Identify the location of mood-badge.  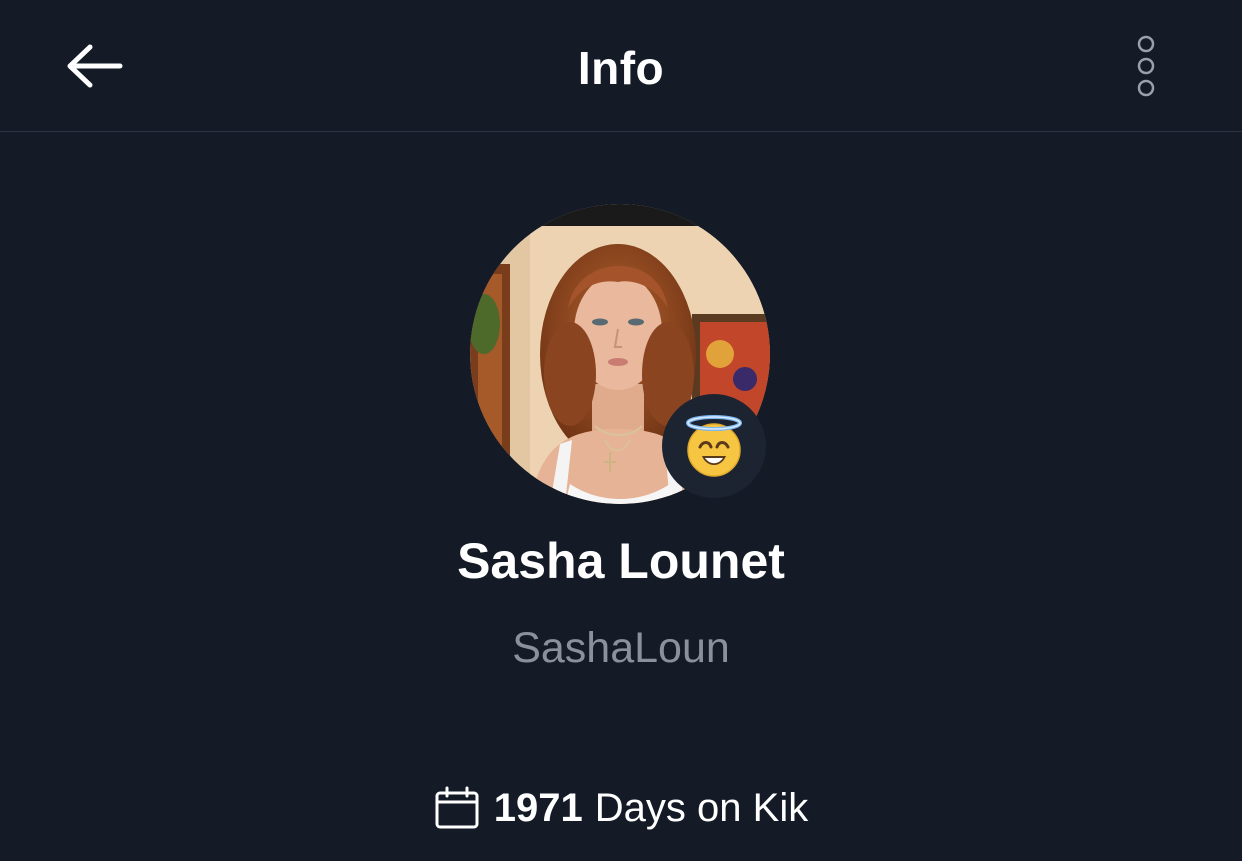
(714, 446).